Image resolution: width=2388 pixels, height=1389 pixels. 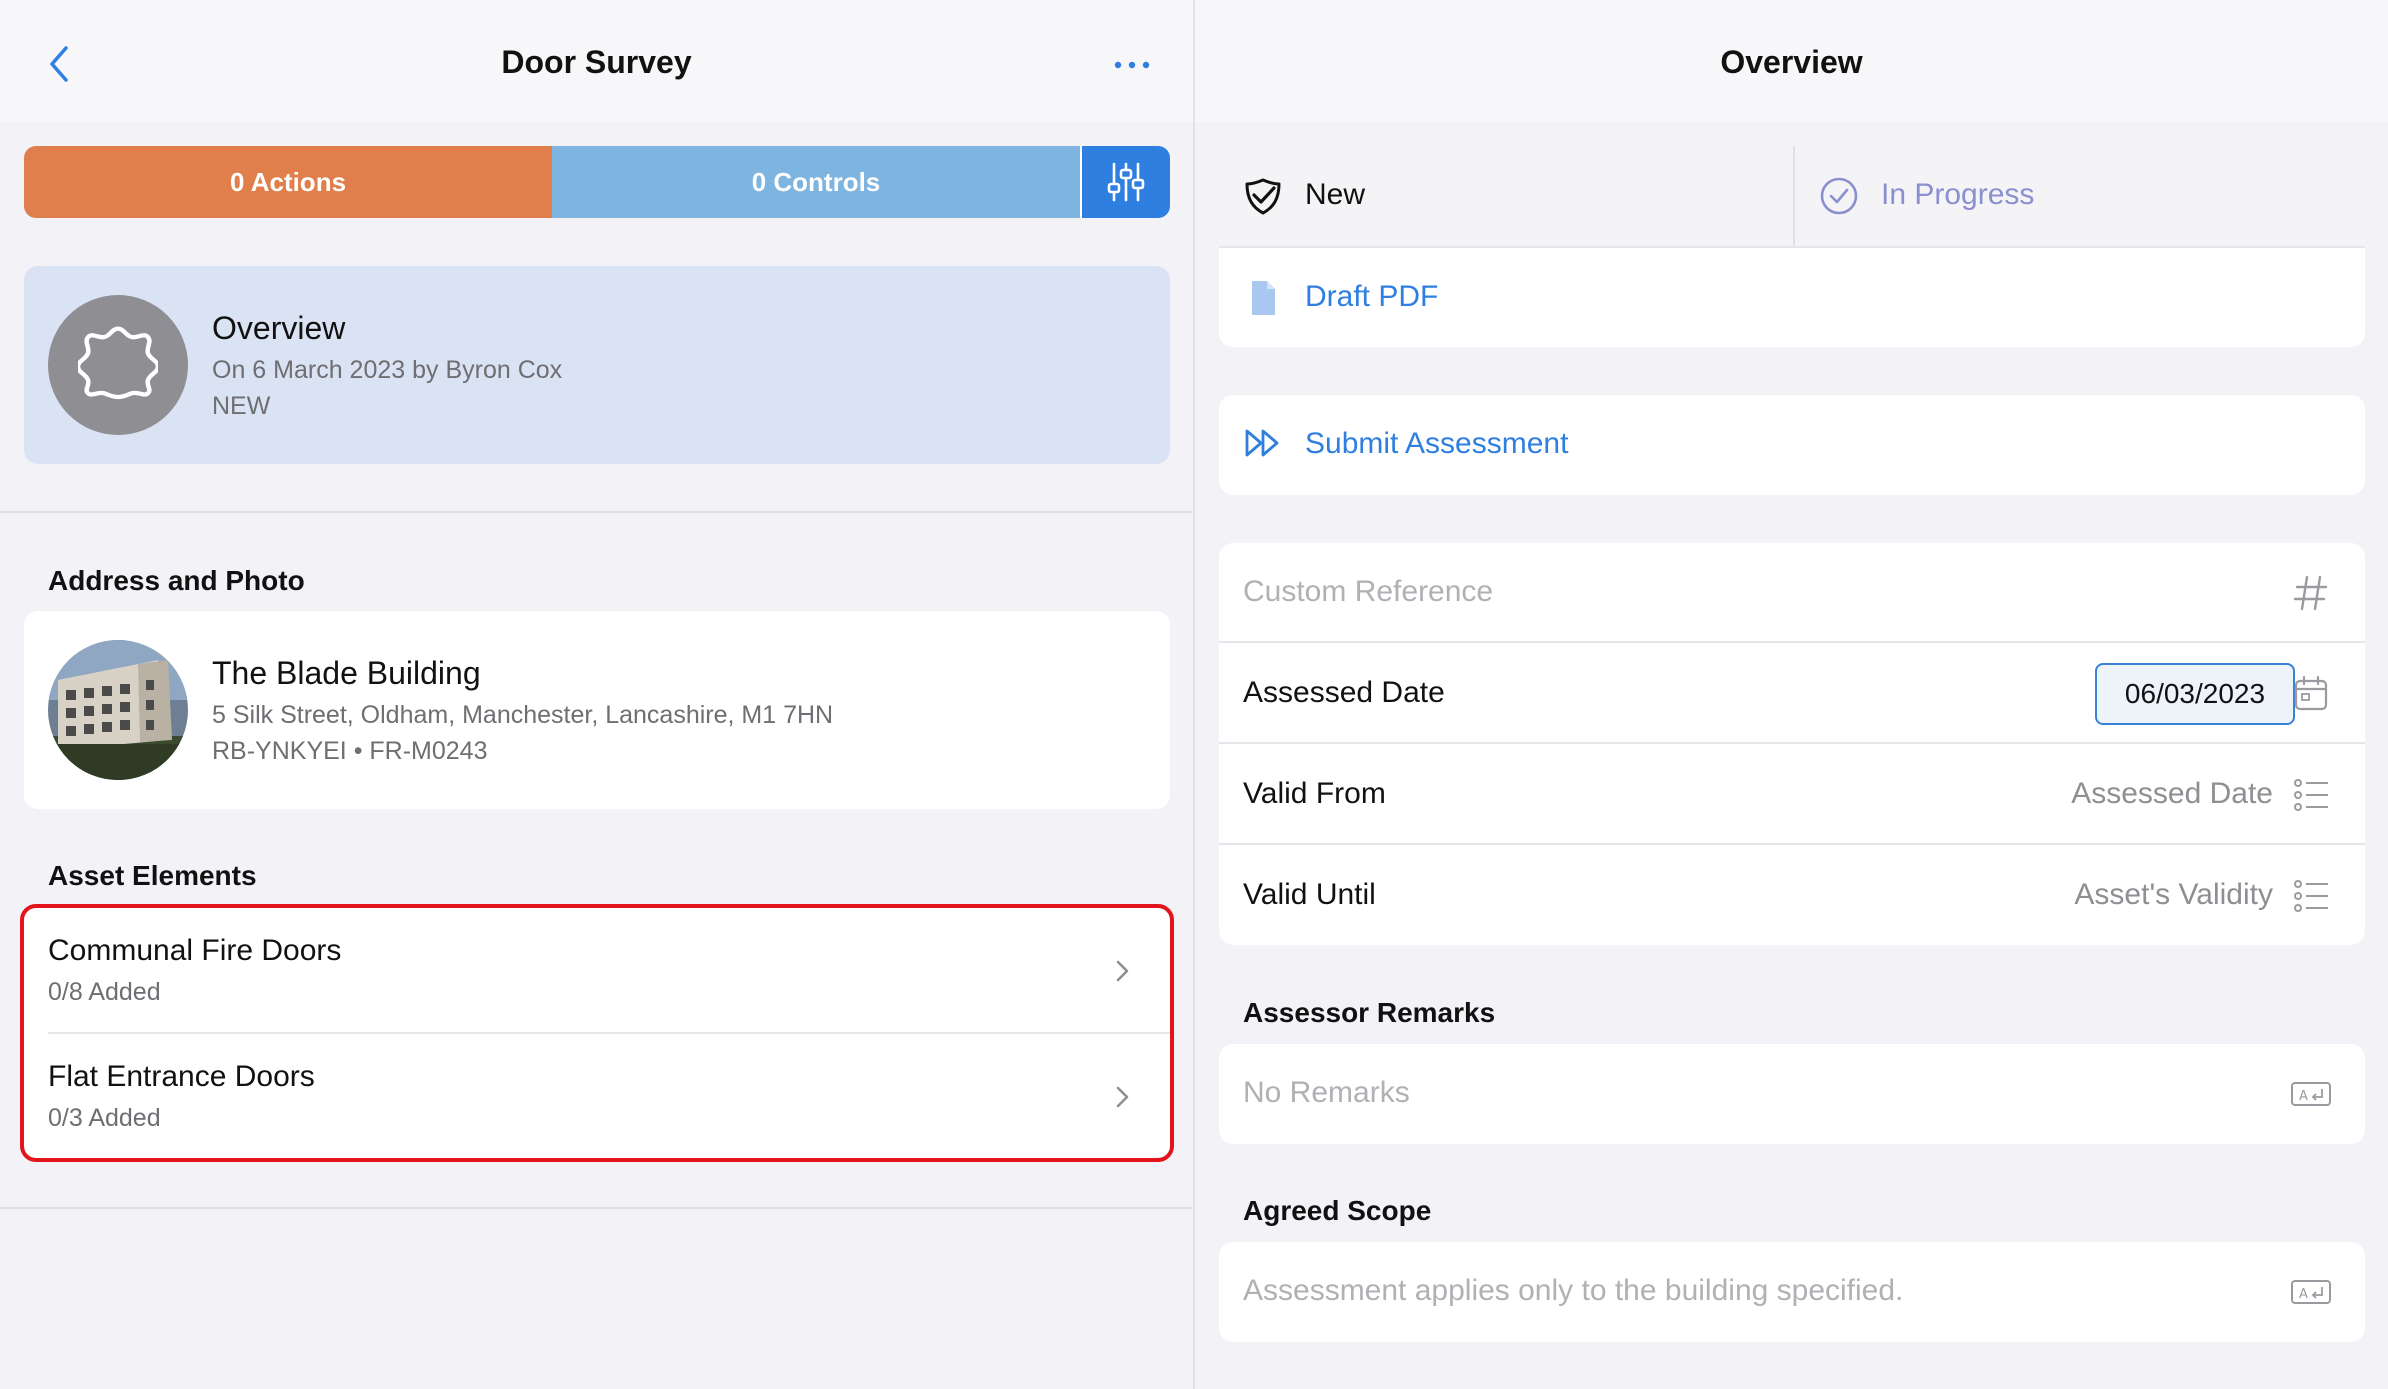 I want to click on asset-section-header: Asset Elements, so click(x=152, y=875).